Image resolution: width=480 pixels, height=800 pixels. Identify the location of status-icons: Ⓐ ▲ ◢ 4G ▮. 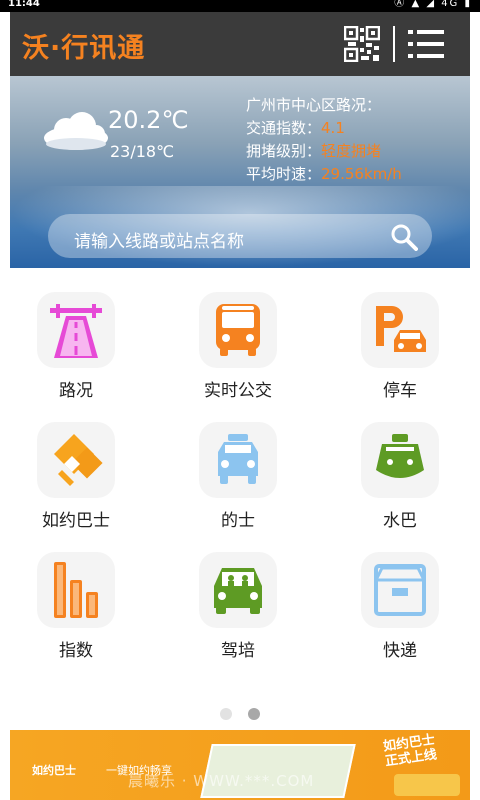
(433, 4).